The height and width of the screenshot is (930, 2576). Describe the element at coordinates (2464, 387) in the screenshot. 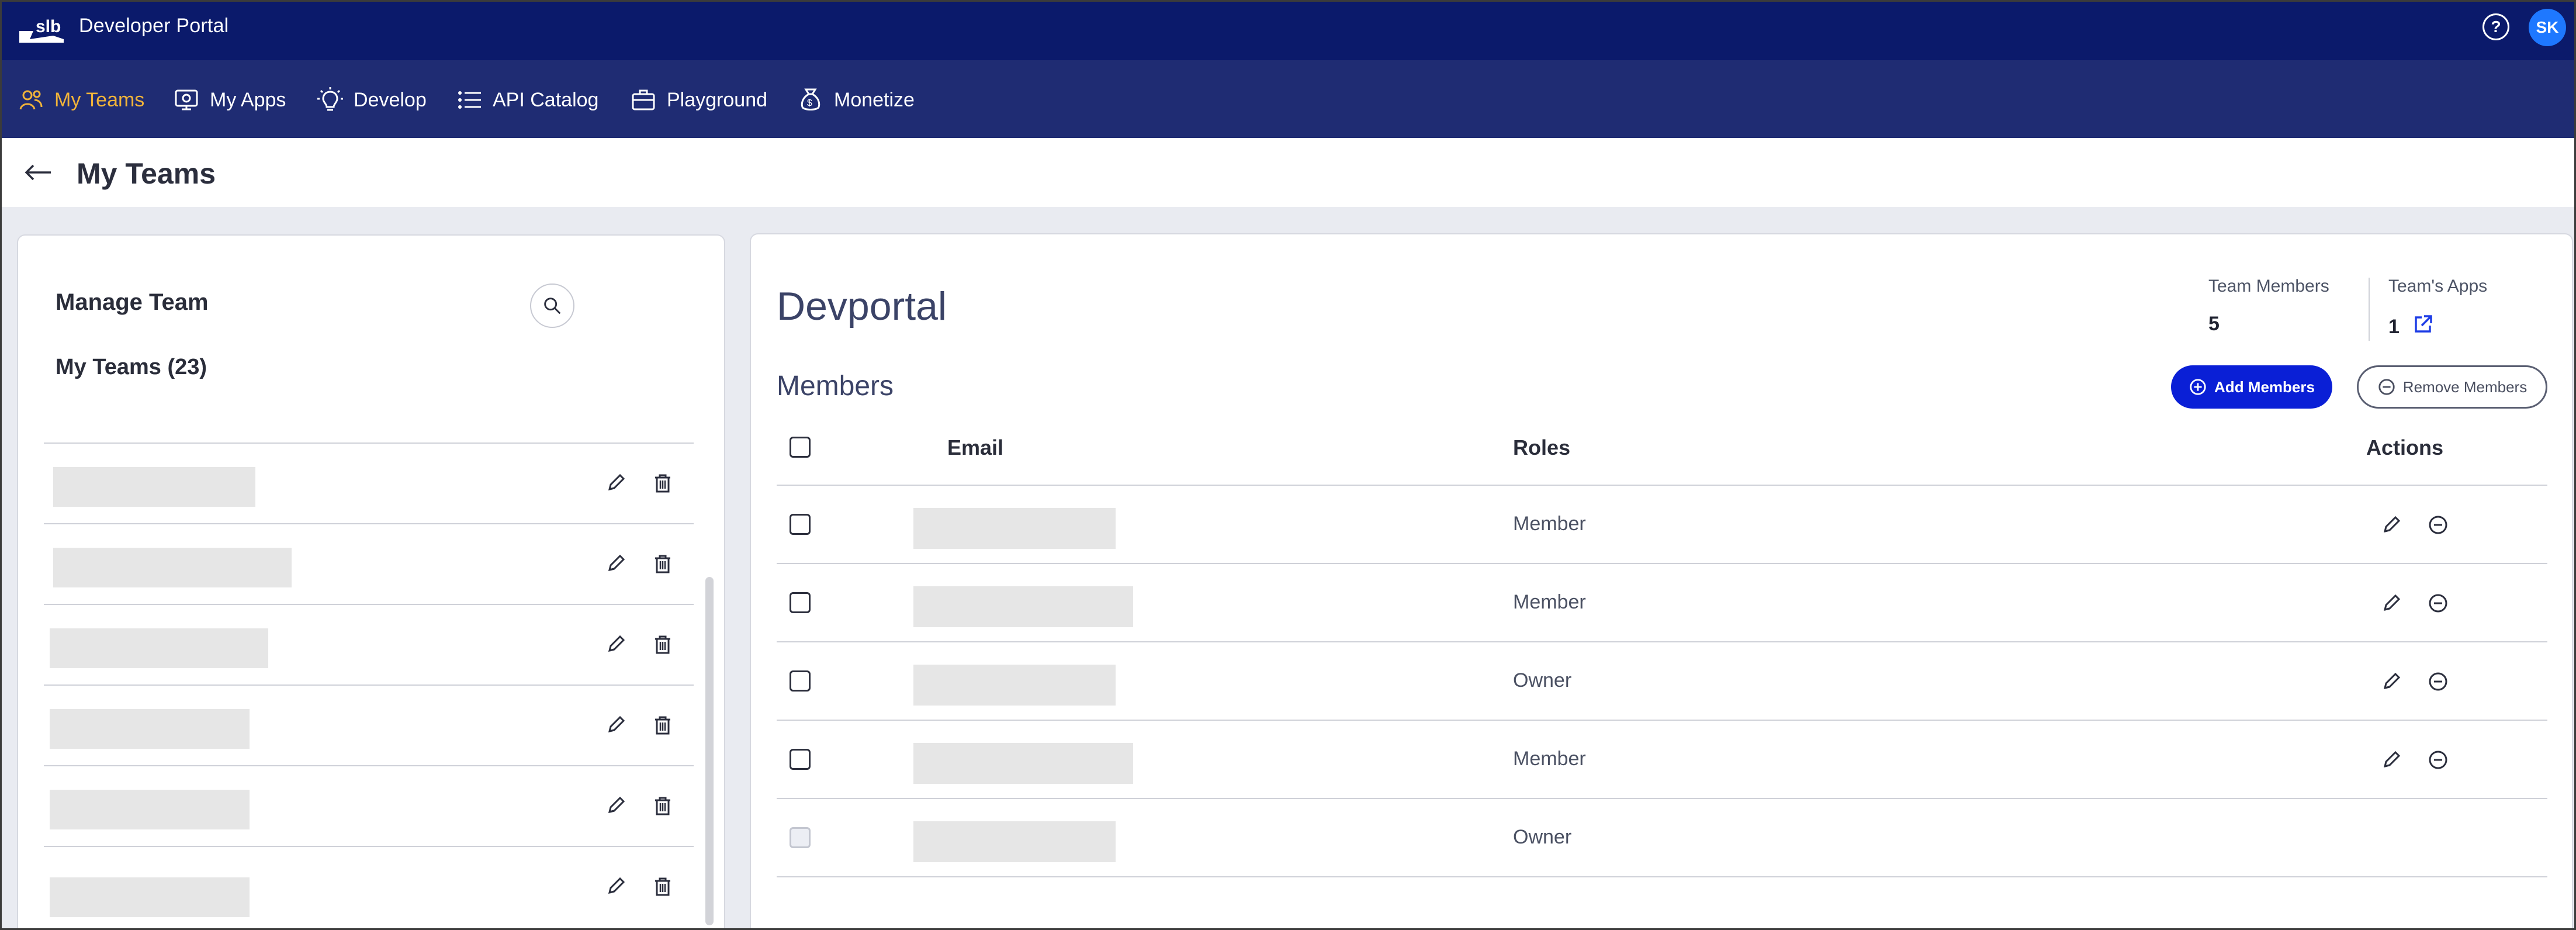

I see `remove-members-label: Remove Members` at that location.